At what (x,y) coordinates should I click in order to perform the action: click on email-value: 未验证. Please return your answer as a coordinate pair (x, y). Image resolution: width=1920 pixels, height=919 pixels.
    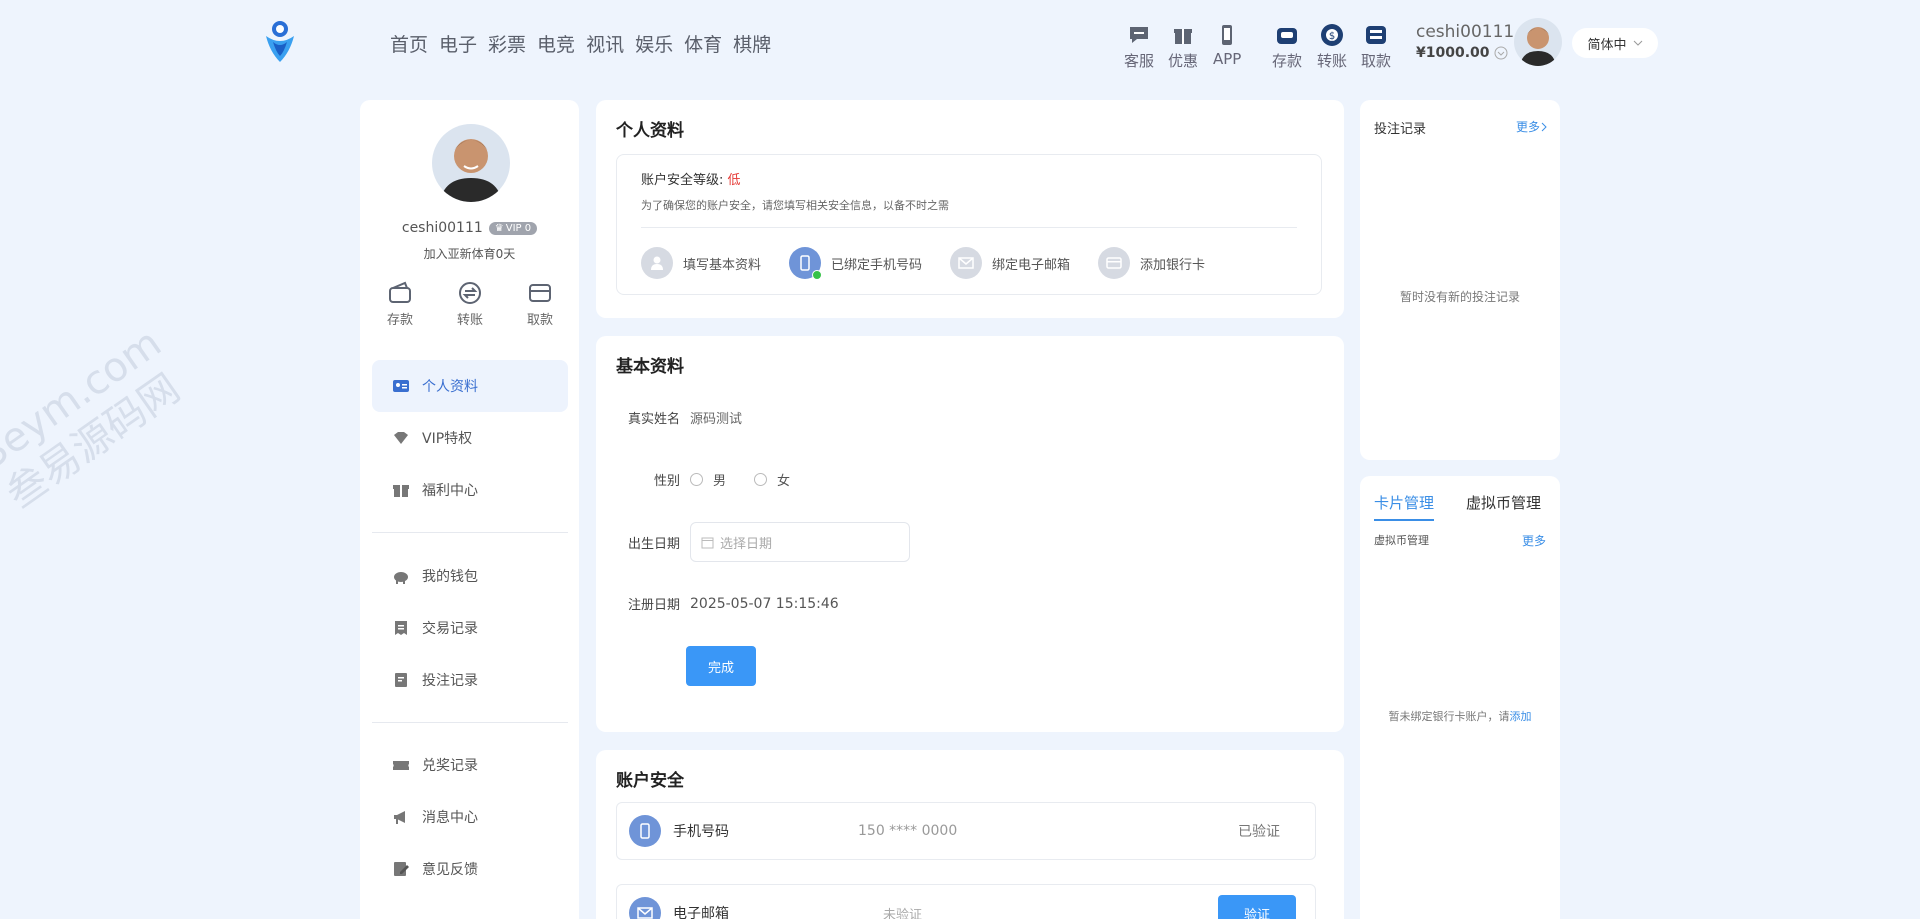
    Looking at the image, I should click on (903, 913).